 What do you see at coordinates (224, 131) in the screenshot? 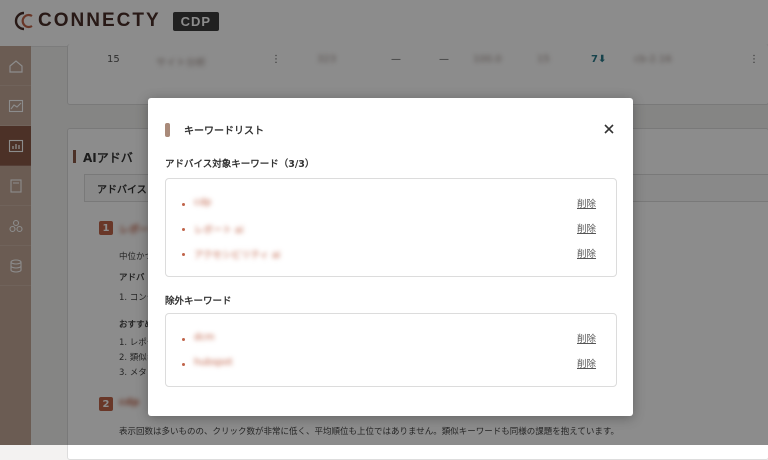
I see `modal-title: キーワードリスト` at bounding box center [224, 131].